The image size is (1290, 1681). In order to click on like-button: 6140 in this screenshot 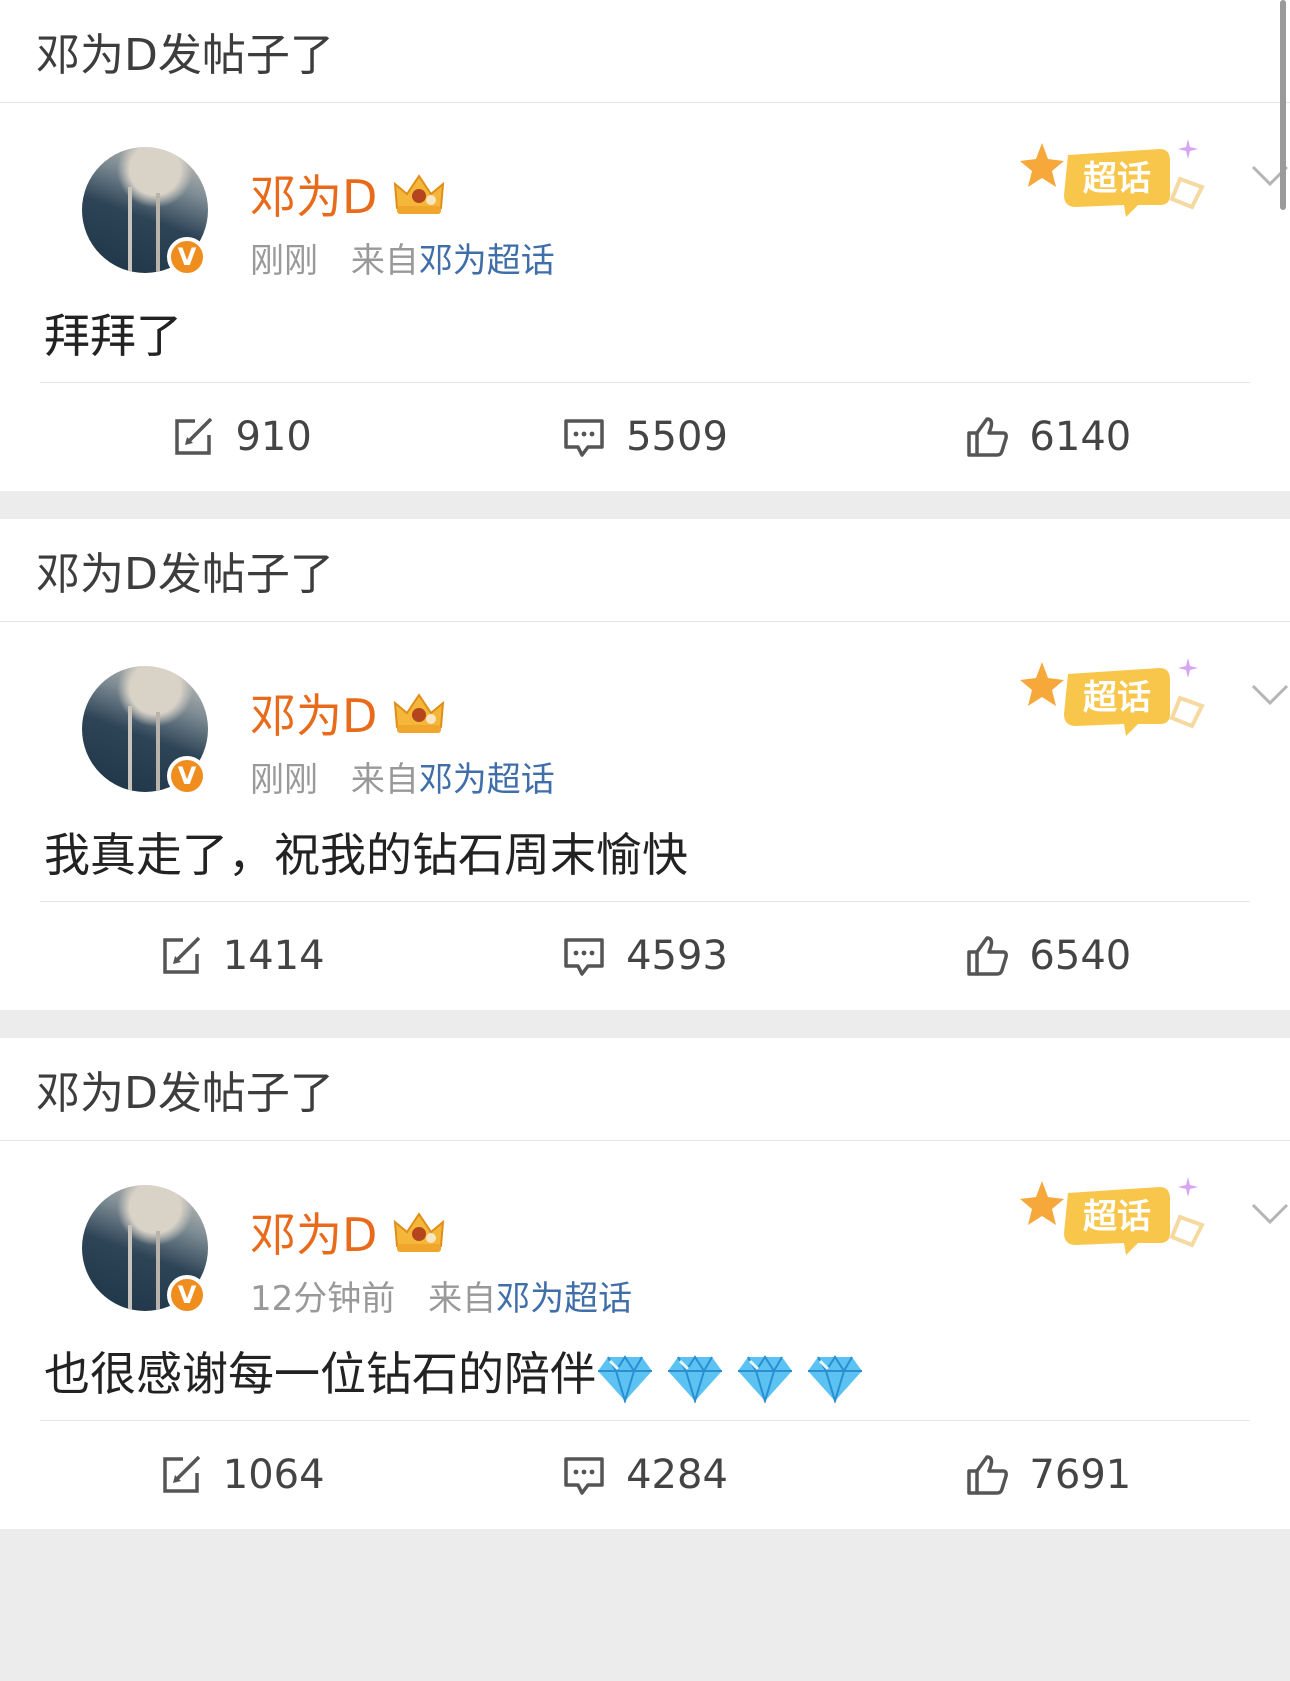, I will do `click(1048, 437)`.